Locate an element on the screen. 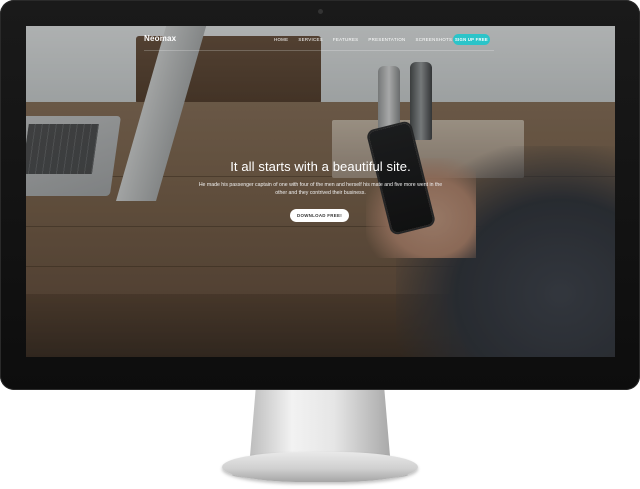 Image resolution: width=640 pixels, height=489 pixels. camera-icon is located at coordinates (320, 11).